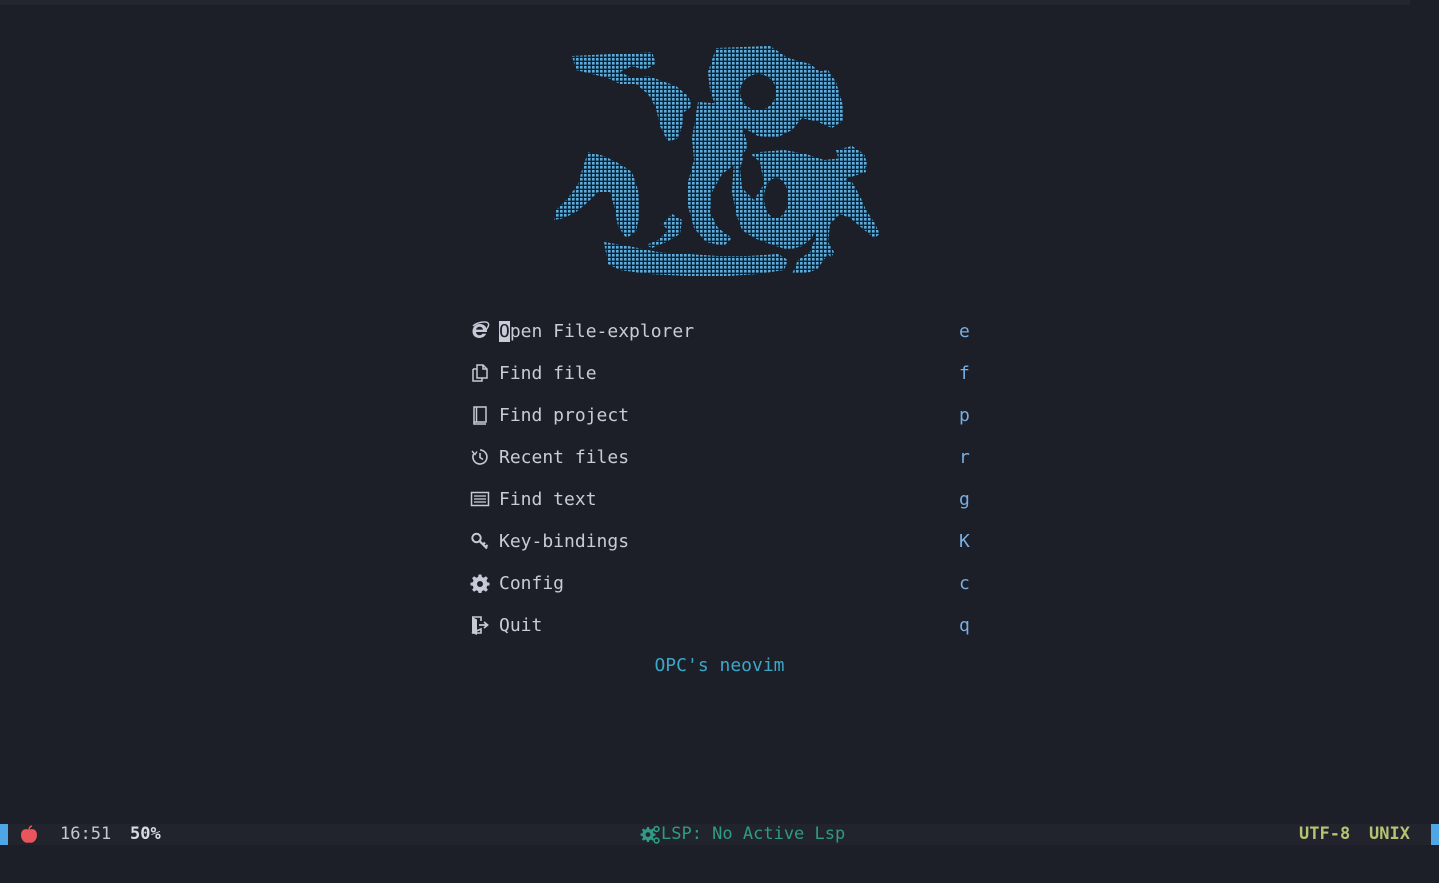 The height and width of the screenshot is (883, 1439). Describe the element at coordinates (719, 665) in the screenshot. I see `dashboard-footer: OPC's neovim` at that location.